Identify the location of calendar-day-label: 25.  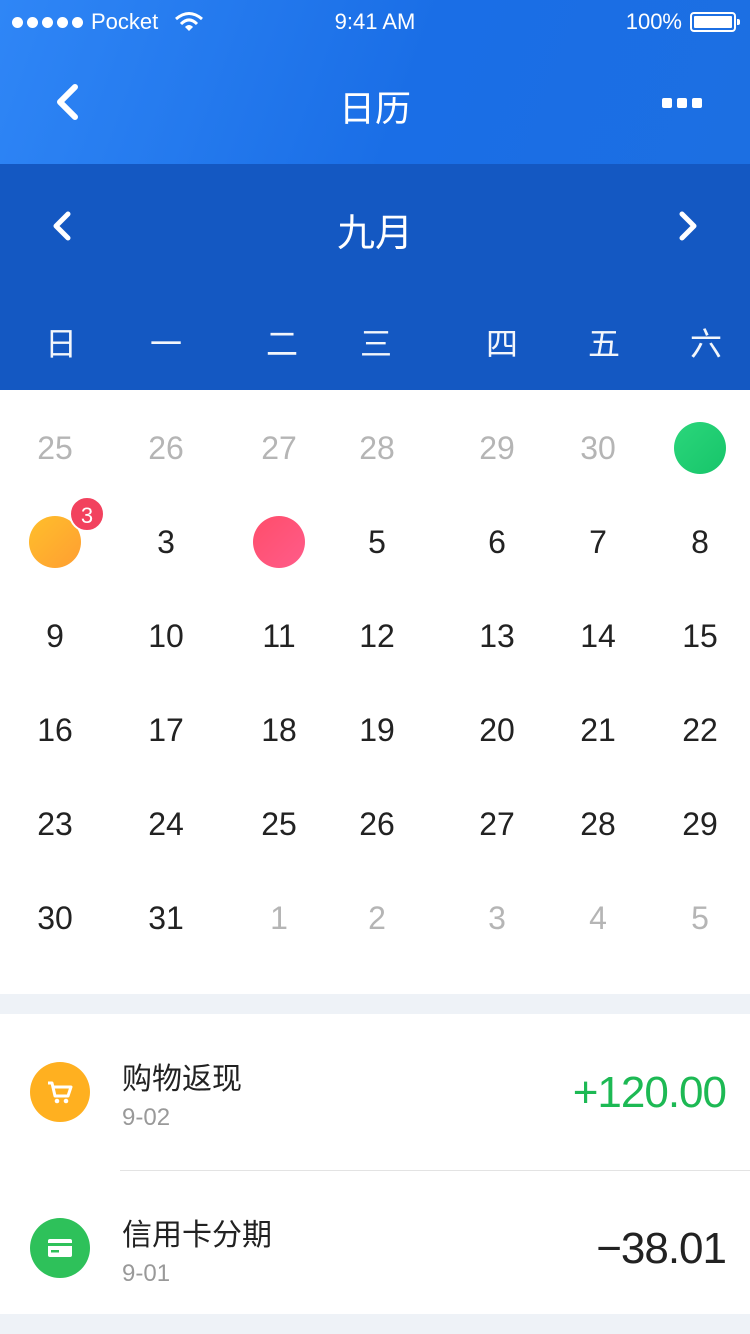
(279, 824).